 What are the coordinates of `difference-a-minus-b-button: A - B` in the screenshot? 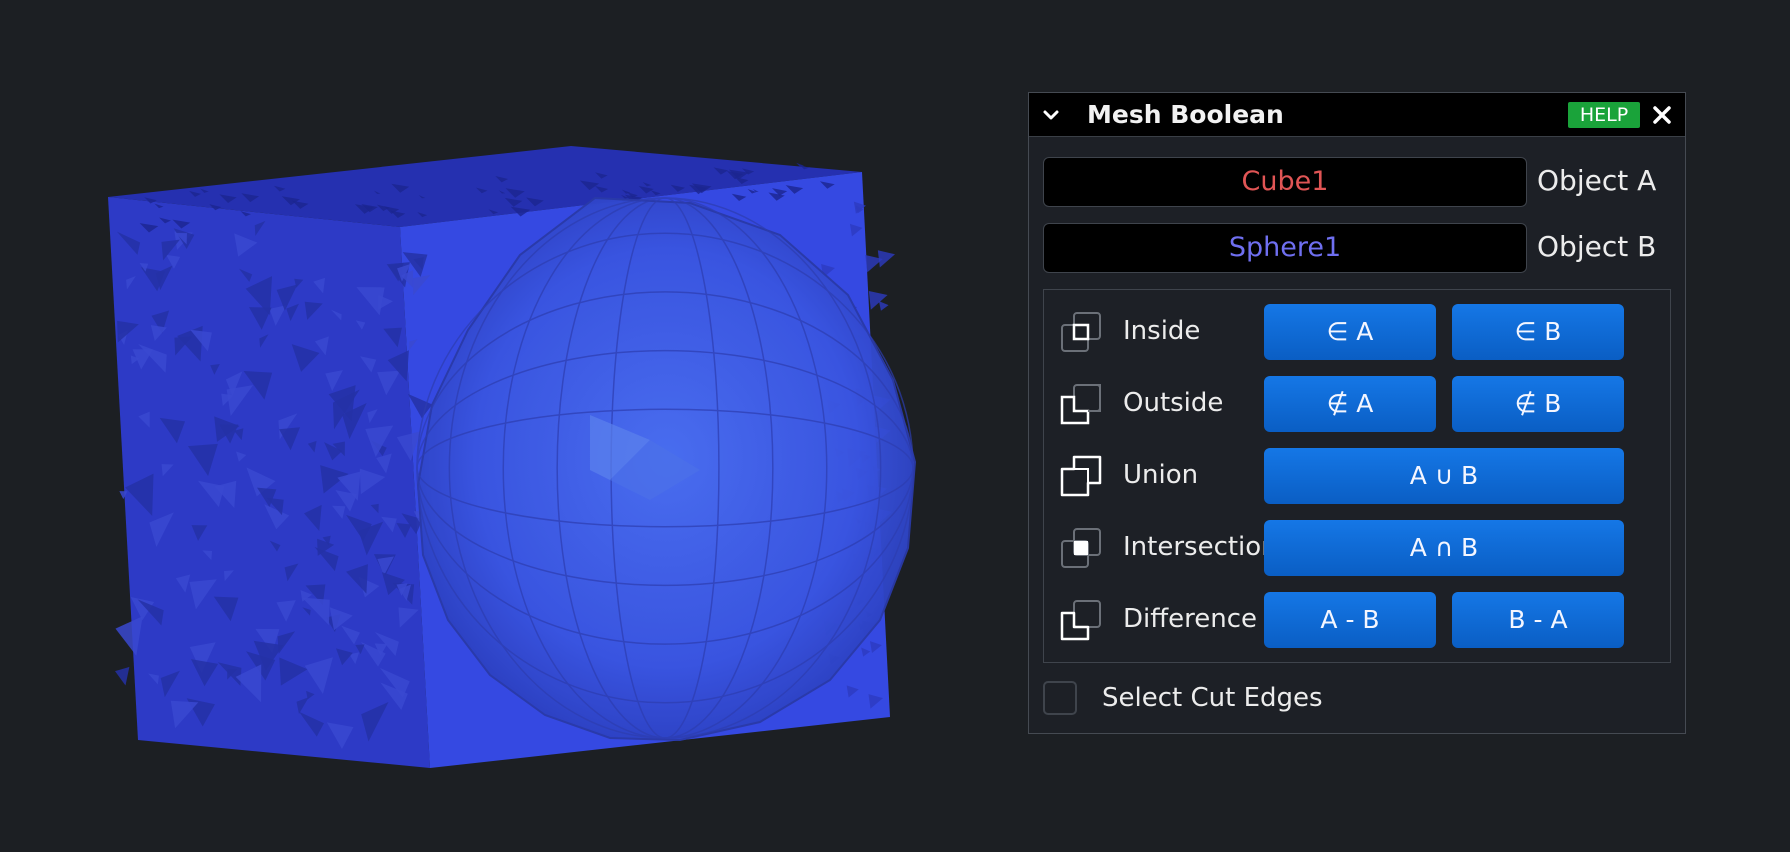 It's located at (1350, 620).